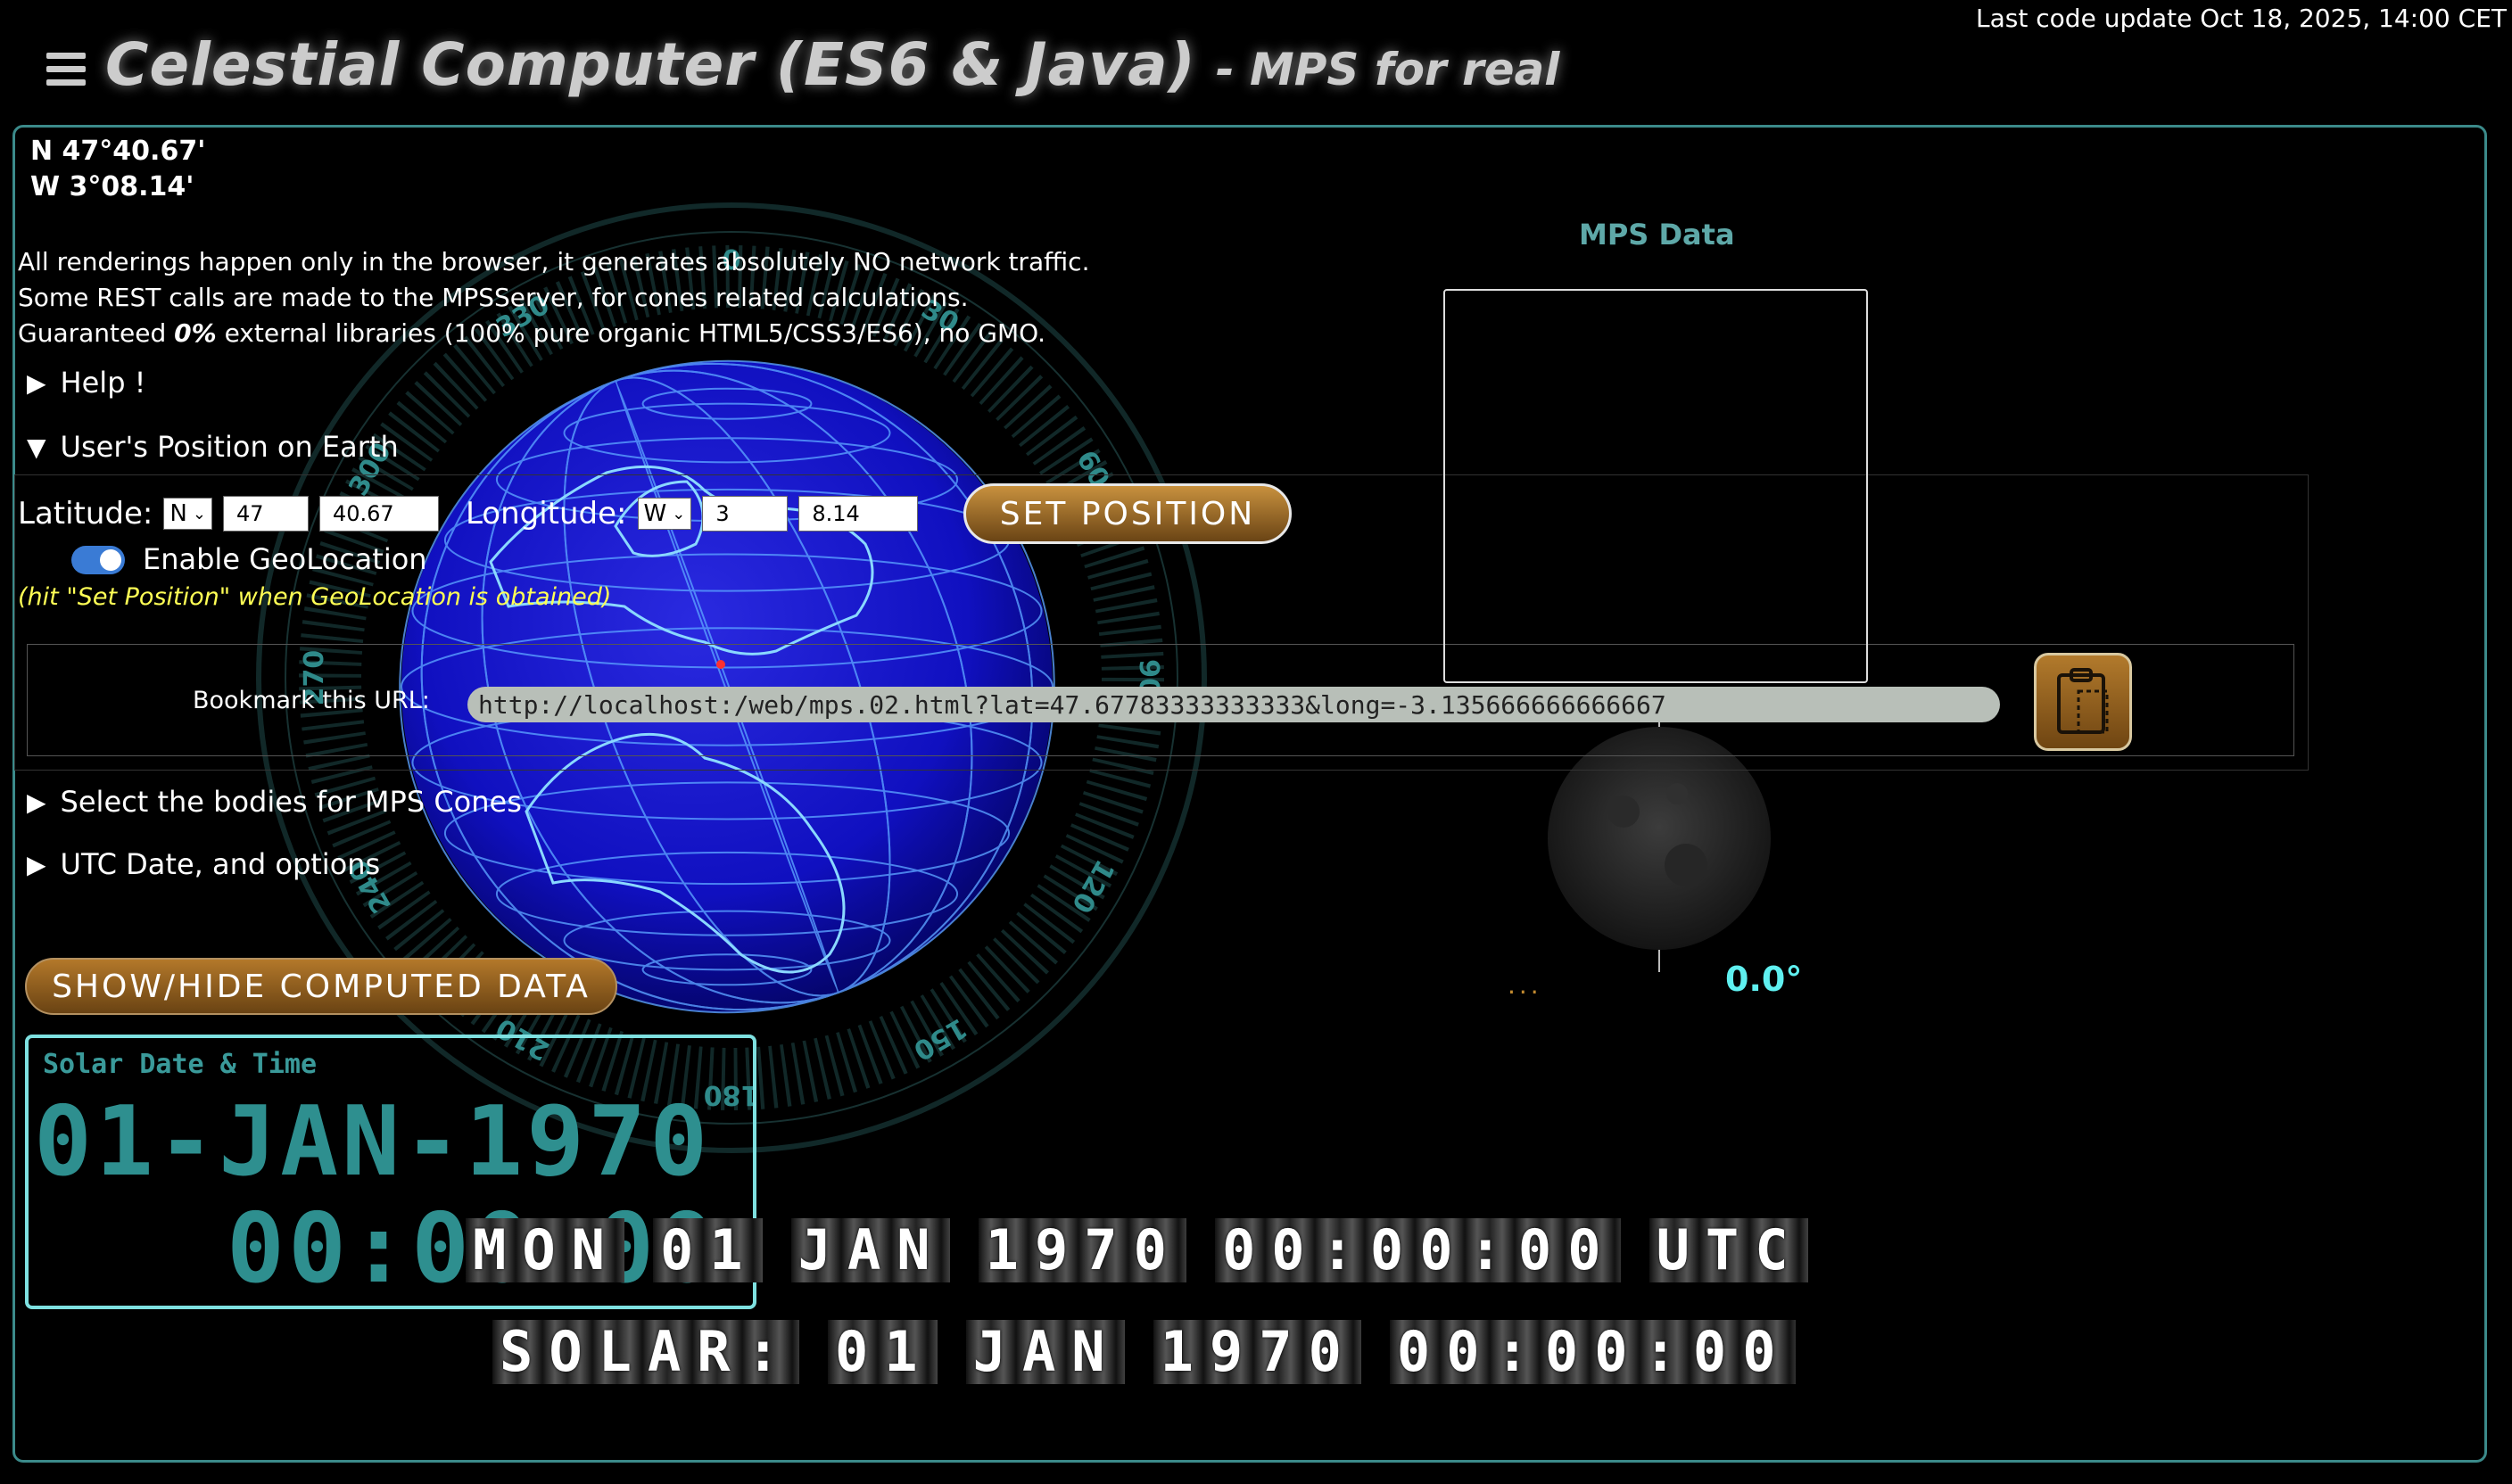 This screenshot has height=1484, width=2512. I want to click on section-help: ▶ Help !, so click(86, 383).